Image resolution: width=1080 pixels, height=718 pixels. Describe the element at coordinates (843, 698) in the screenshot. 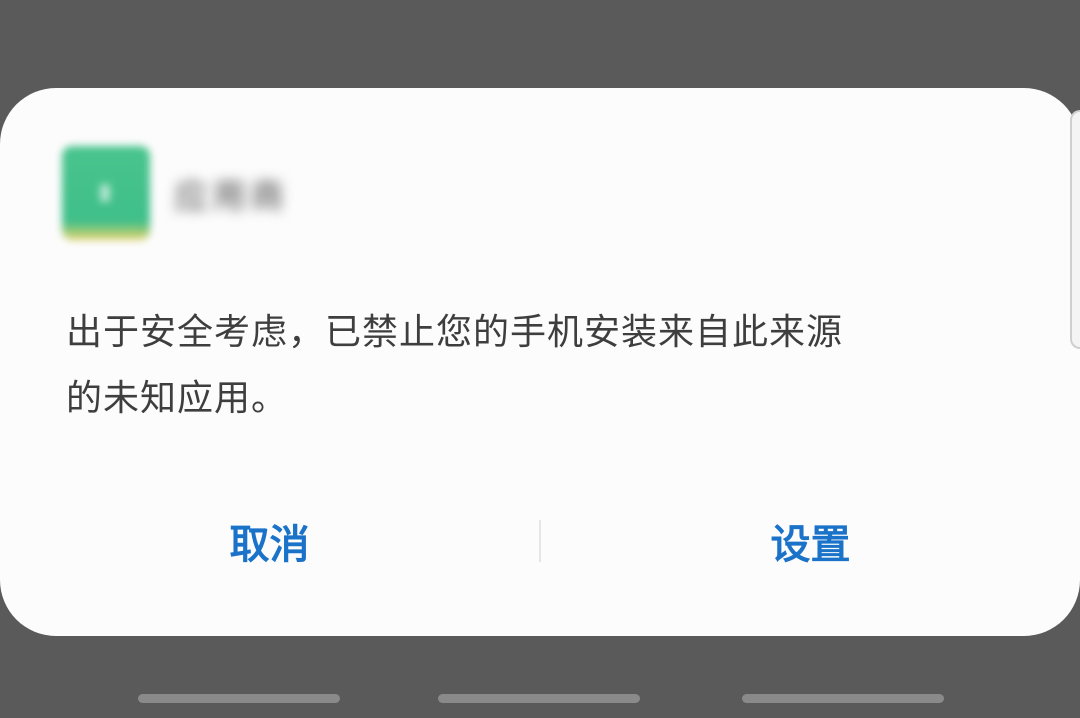

I see `nav-hint-back` at that location.